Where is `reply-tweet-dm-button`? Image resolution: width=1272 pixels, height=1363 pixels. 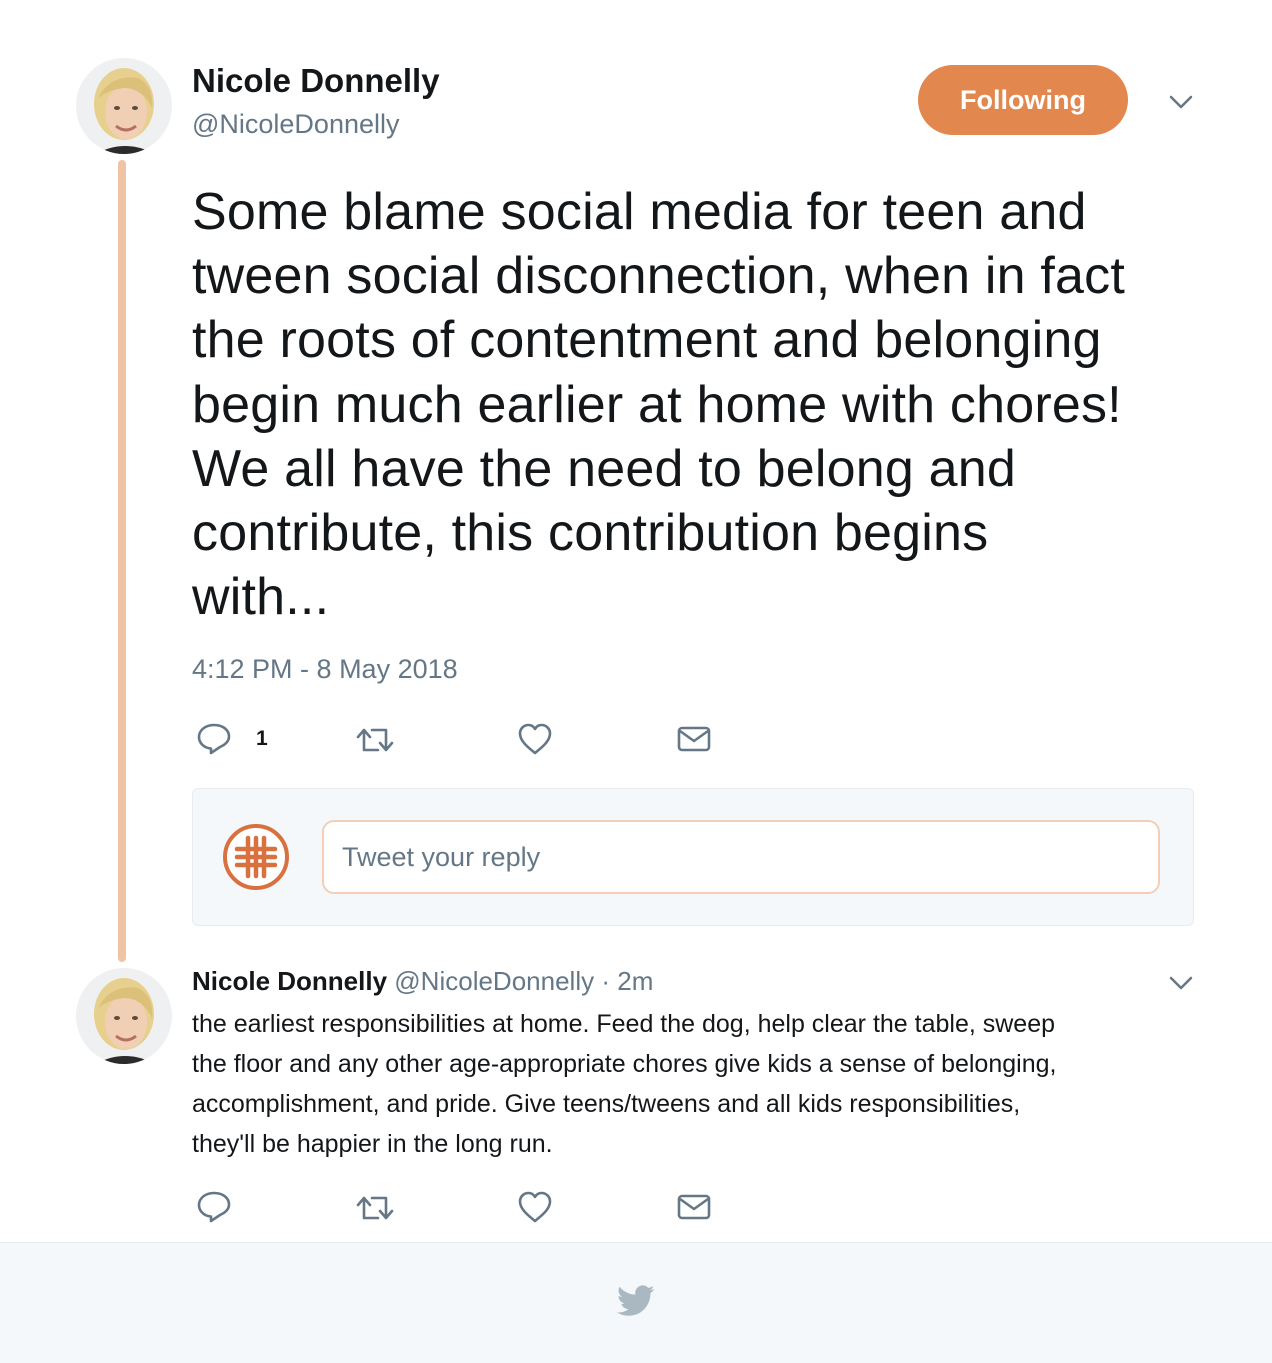 reply-tweet-dm-button is located at coordinates (694, 1207).